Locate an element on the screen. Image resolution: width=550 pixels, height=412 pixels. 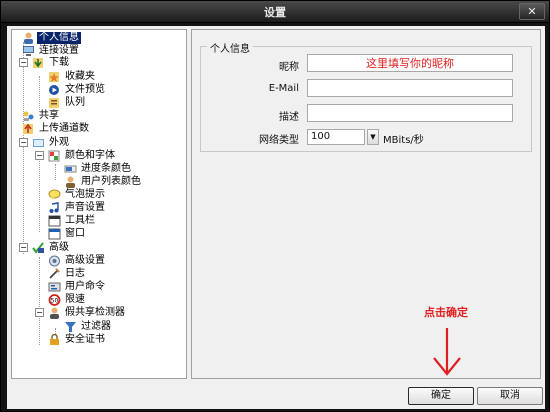
preview-icon is located at coordinates (54, 90).